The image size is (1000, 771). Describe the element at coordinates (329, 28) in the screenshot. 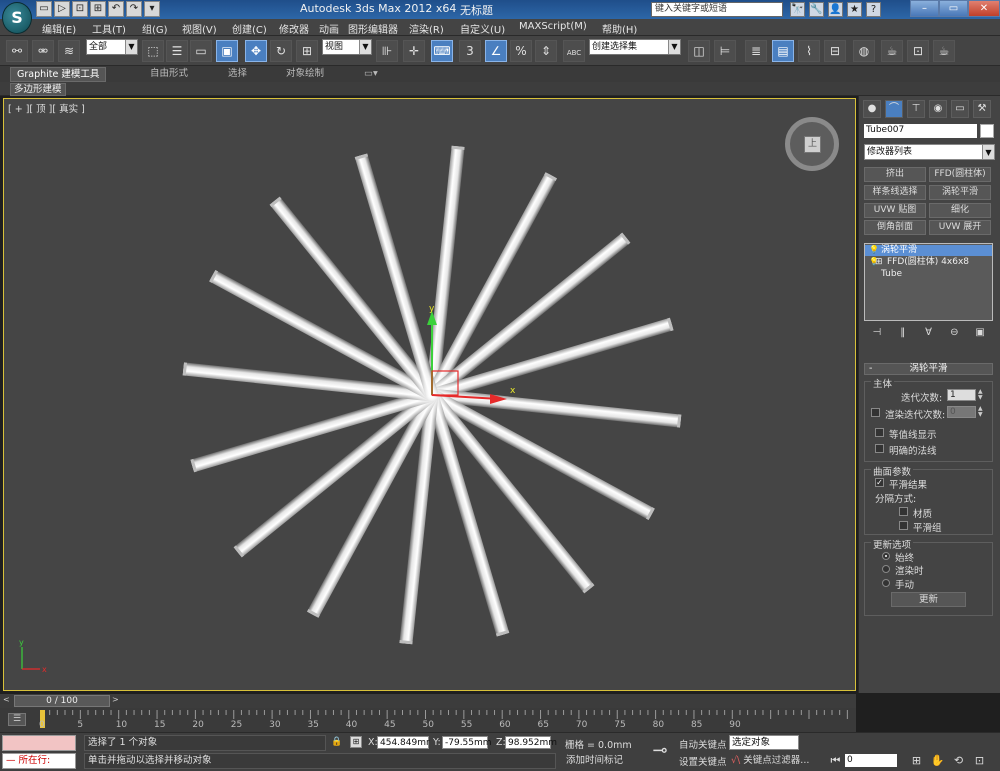

I see `menu-animation: 动画` at that location.